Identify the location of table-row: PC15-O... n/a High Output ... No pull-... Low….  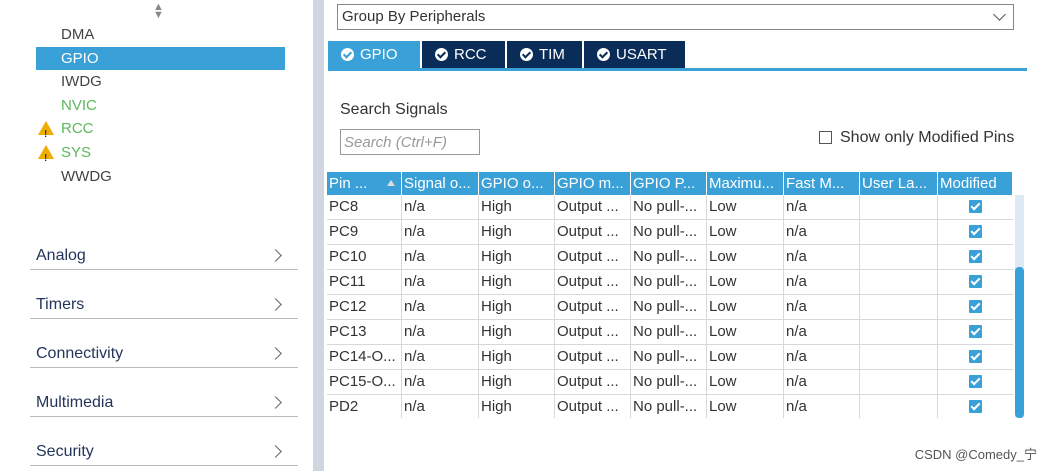
(670, 382).